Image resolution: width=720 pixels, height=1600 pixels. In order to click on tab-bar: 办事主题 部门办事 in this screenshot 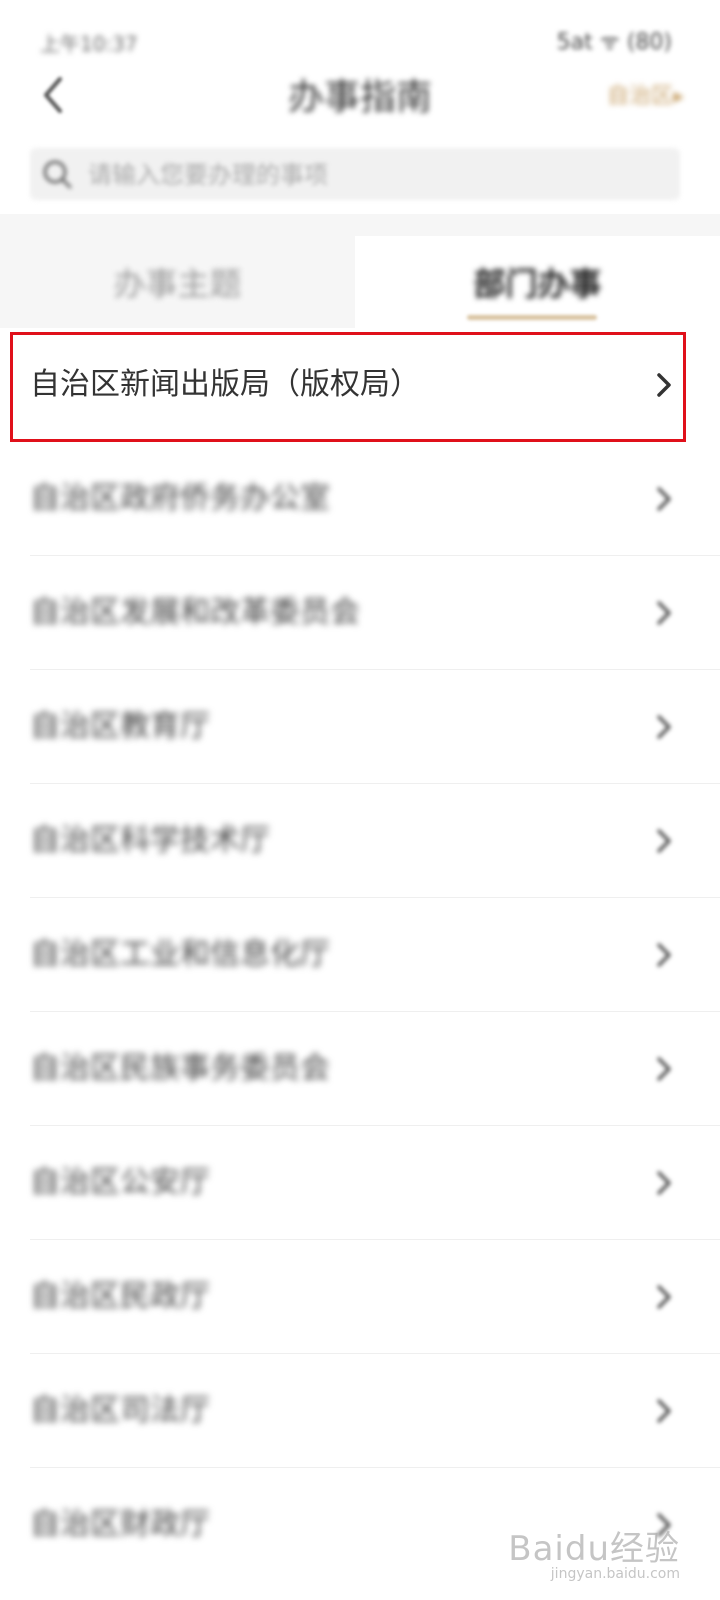, I will do `click(360, 282)`.